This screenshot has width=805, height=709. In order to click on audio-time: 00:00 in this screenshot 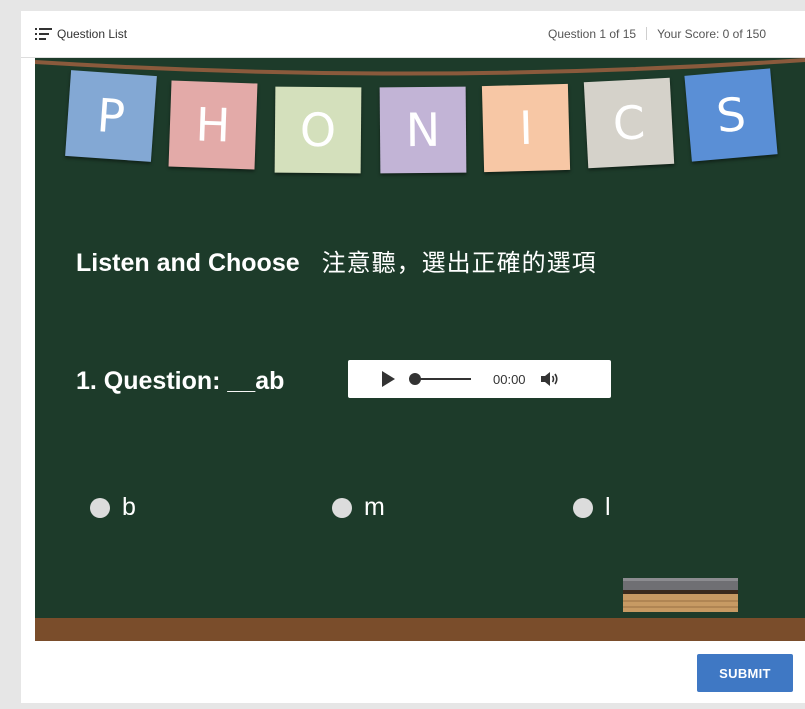, I will do `click(509, 379)`.